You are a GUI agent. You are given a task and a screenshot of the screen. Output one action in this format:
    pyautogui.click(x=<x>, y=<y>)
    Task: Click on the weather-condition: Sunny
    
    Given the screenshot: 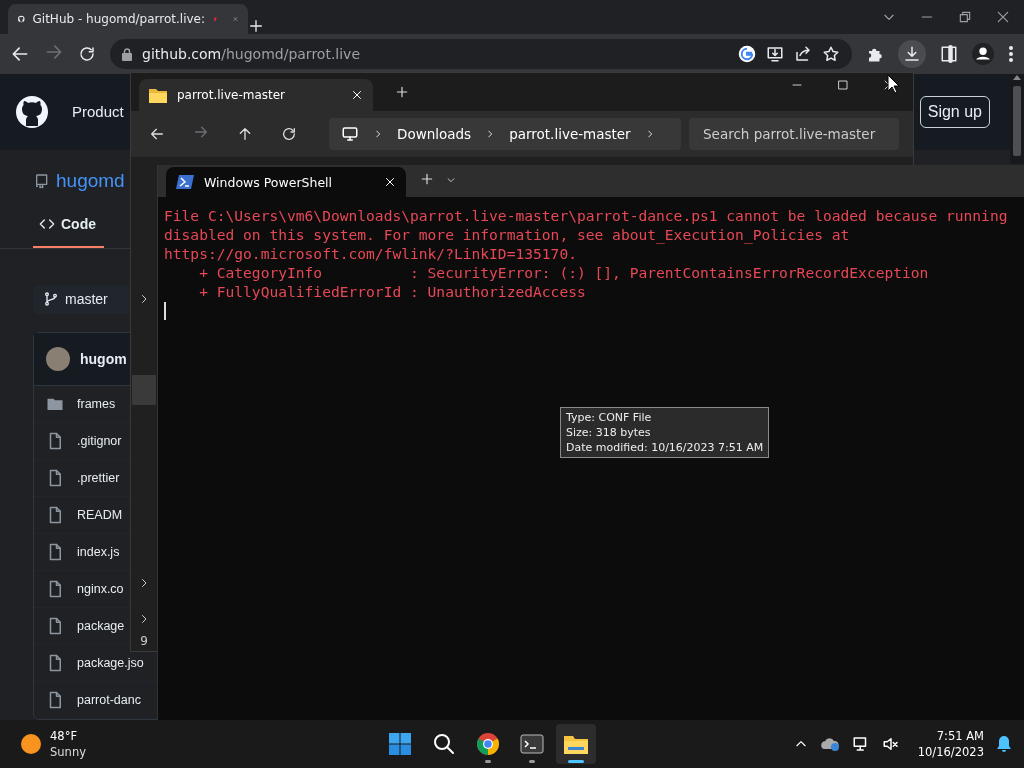 What is the action you would take?
    pyautogui.click(x=68, y=752)
    